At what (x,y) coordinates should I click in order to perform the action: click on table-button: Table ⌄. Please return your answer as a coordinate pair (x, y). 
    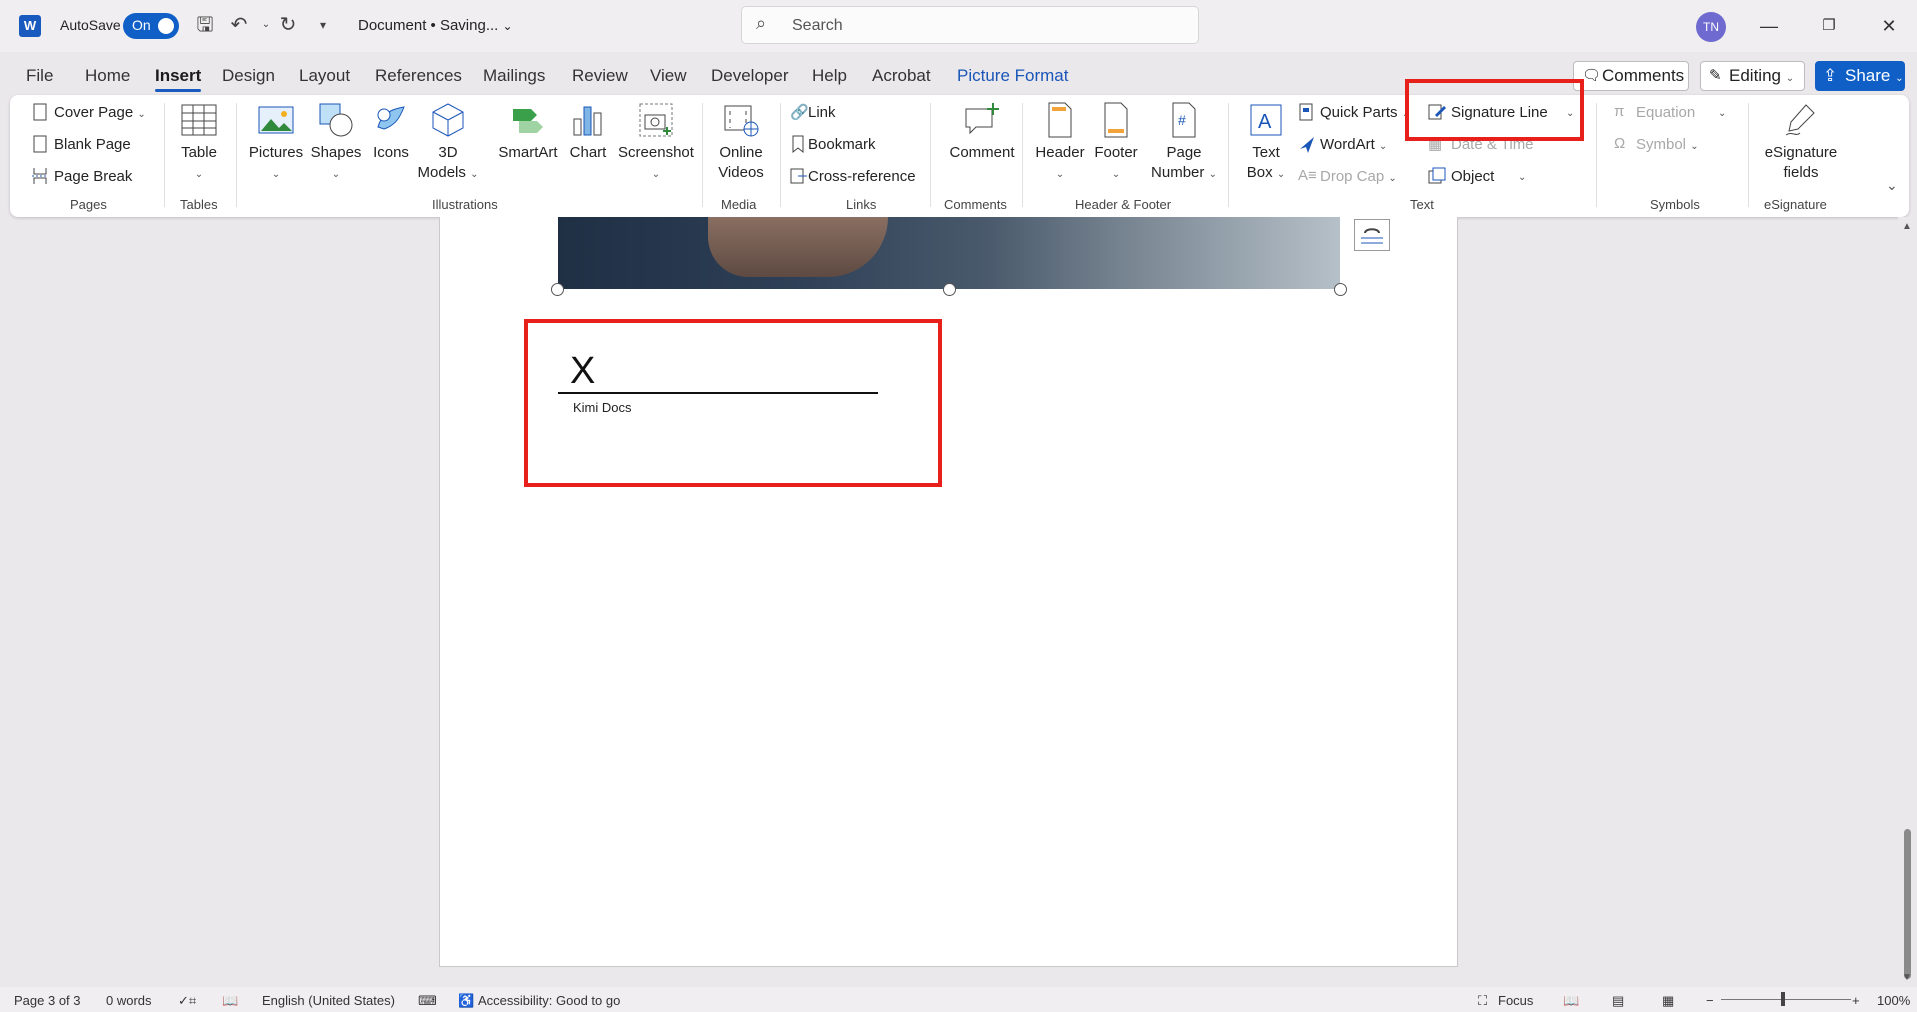
    Looking at the image, I should click on (199, 143).